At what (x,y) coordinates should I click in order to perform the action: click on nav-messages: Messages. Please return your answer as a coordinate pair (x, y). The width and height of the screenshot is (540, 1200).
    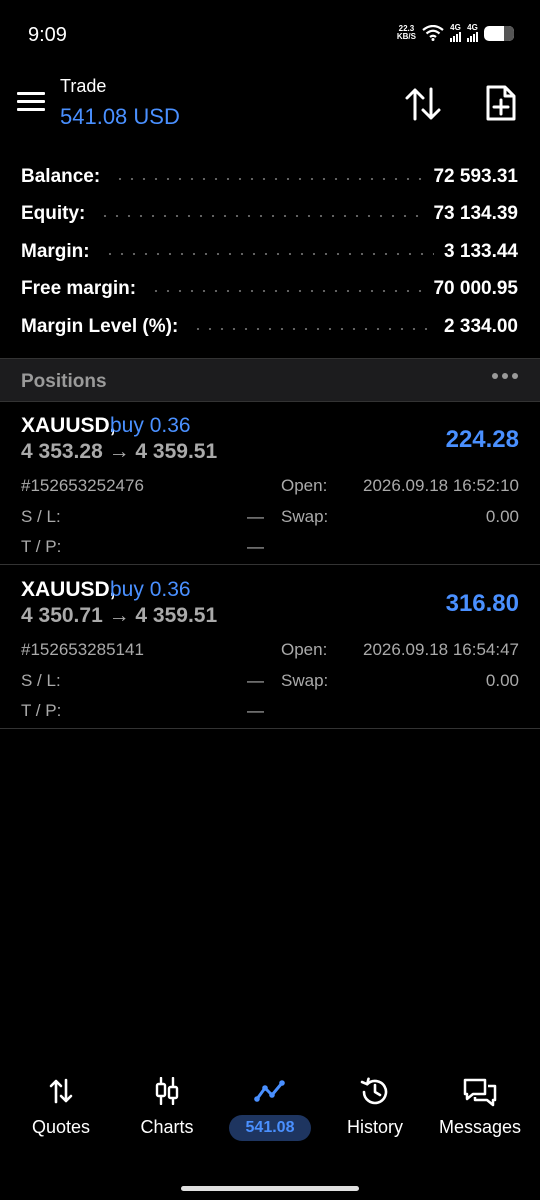
    Looking at the image, I should click on (480, 1106).